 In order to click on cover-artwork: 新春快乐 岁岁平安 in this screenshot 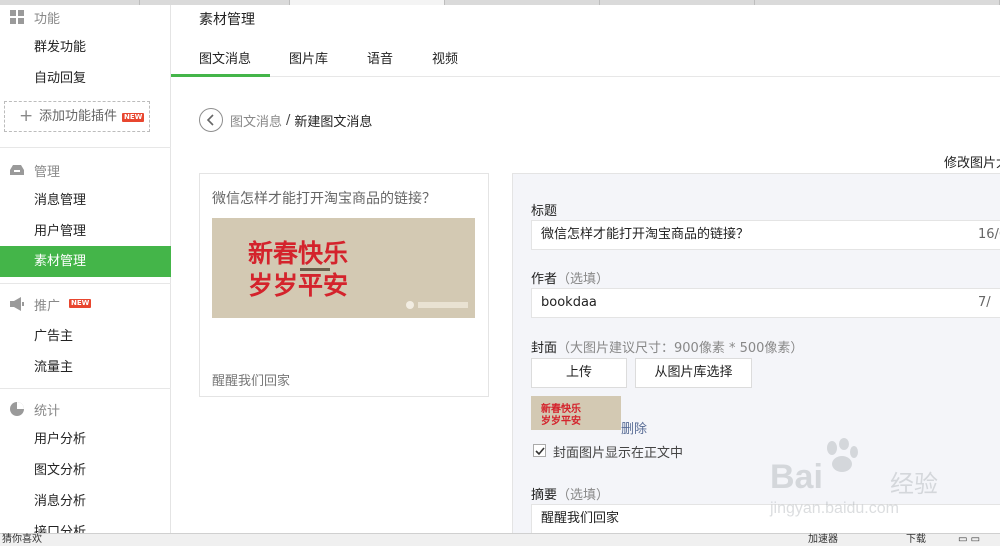, I will do `click(343, 268)`.